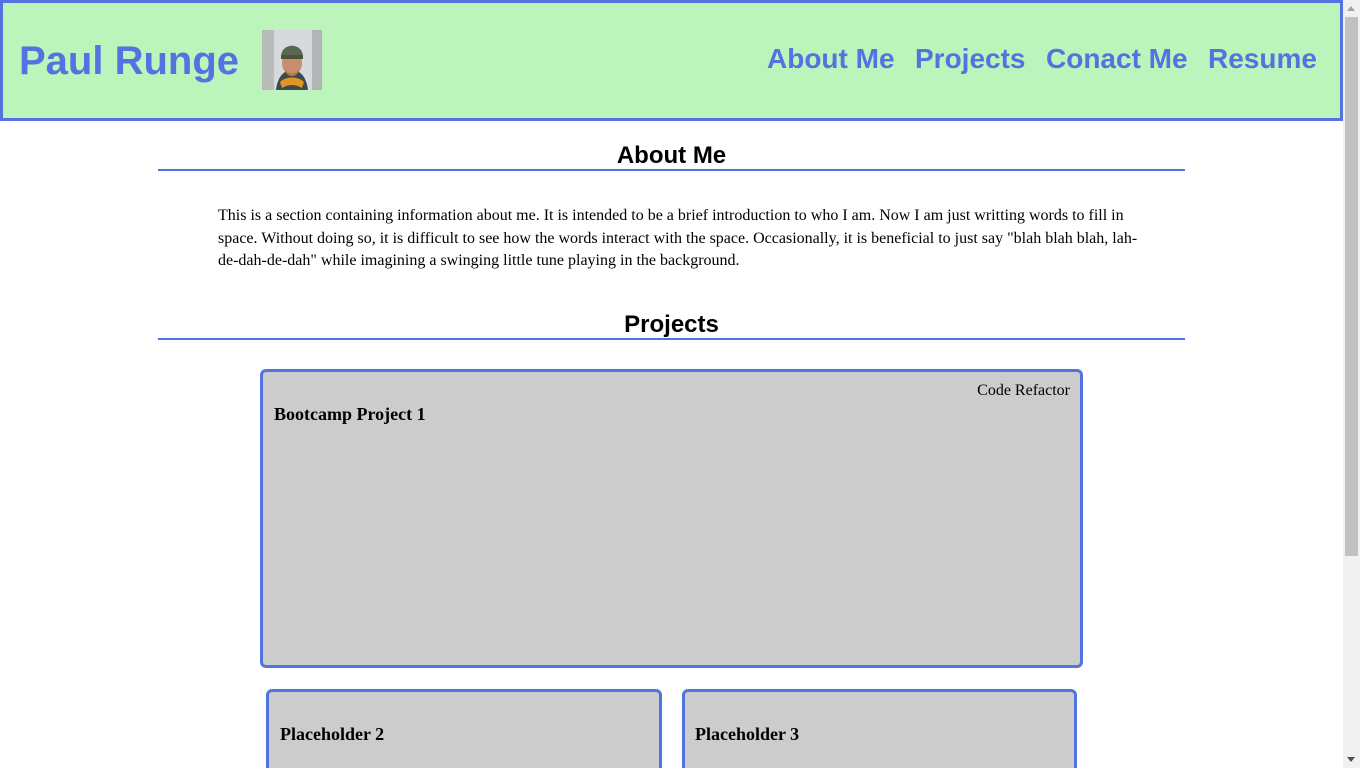 This screenshot has height=768, width=1360. What do you see at coordinates (129, 61) in the screenshot?
I see `site-title: Paul Runge` at bounding box center [129, 61].